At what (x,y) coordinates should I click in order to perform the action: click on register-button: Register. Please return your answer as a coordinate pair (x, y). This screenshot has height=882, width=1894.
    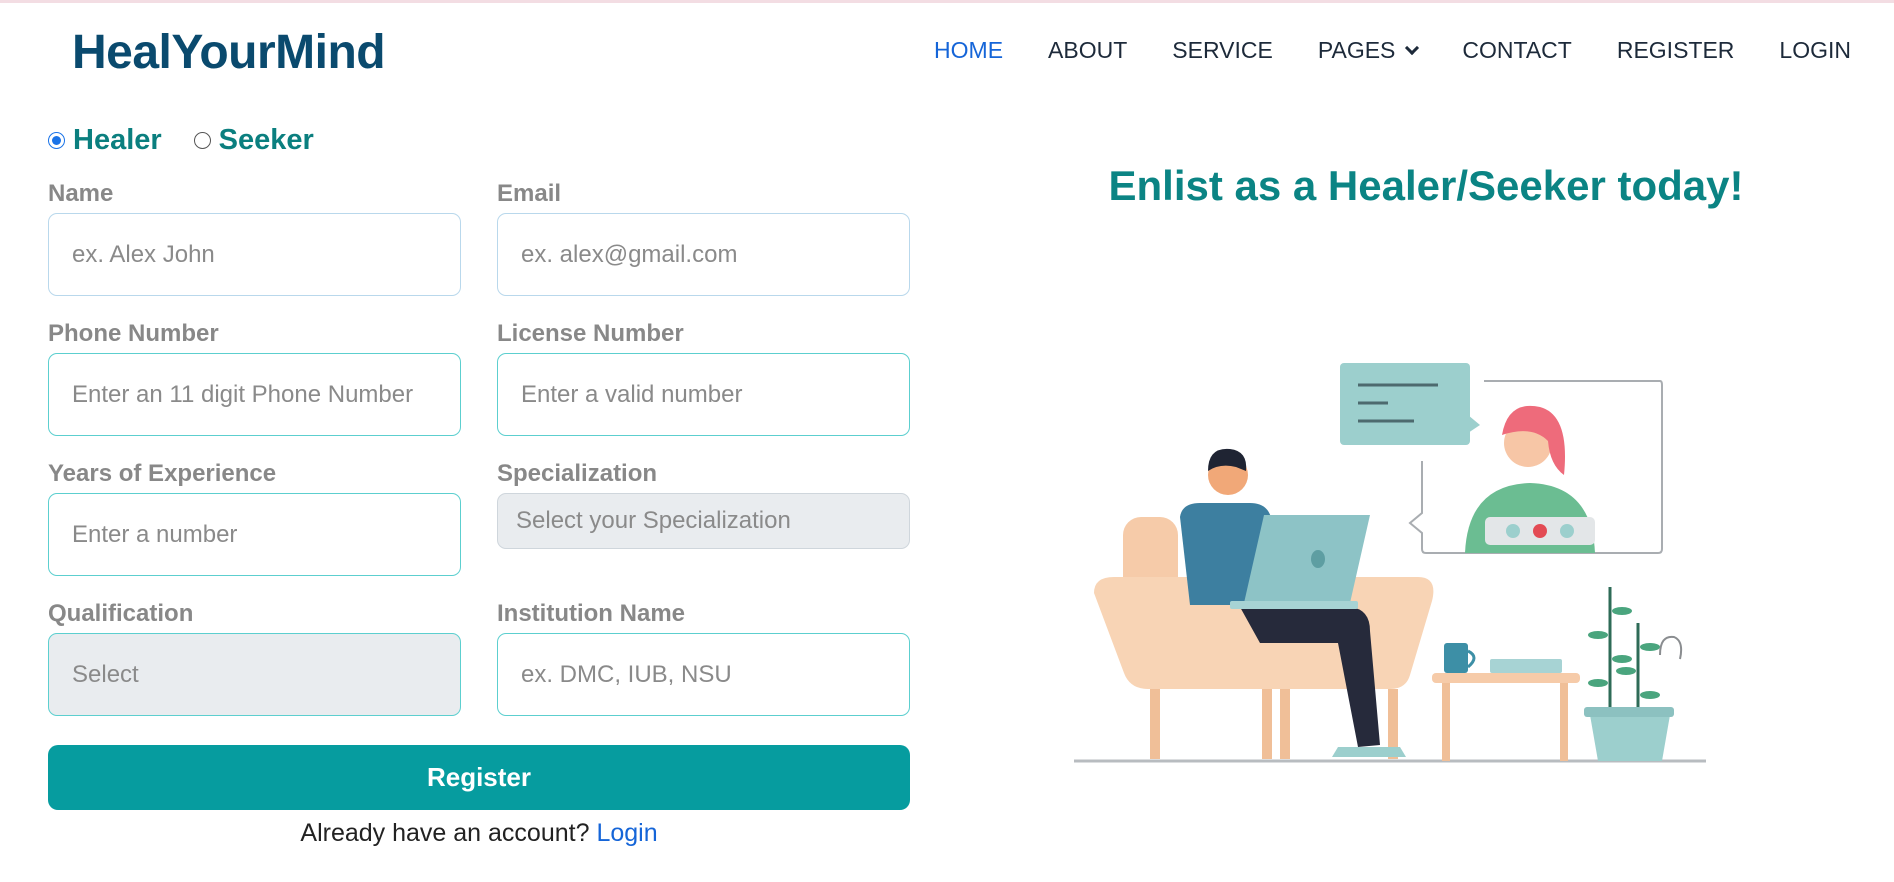
    Looking at the image, I should click on (479, 777).